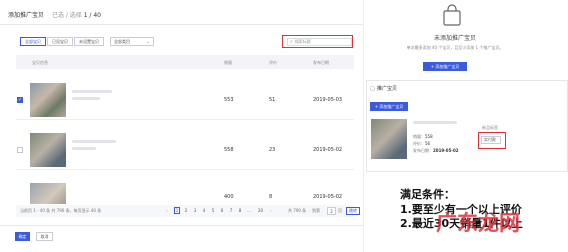 This screenshot has height=252, width=568. I want to click on tag-input-highlight: 实付款, so click(492, 140).